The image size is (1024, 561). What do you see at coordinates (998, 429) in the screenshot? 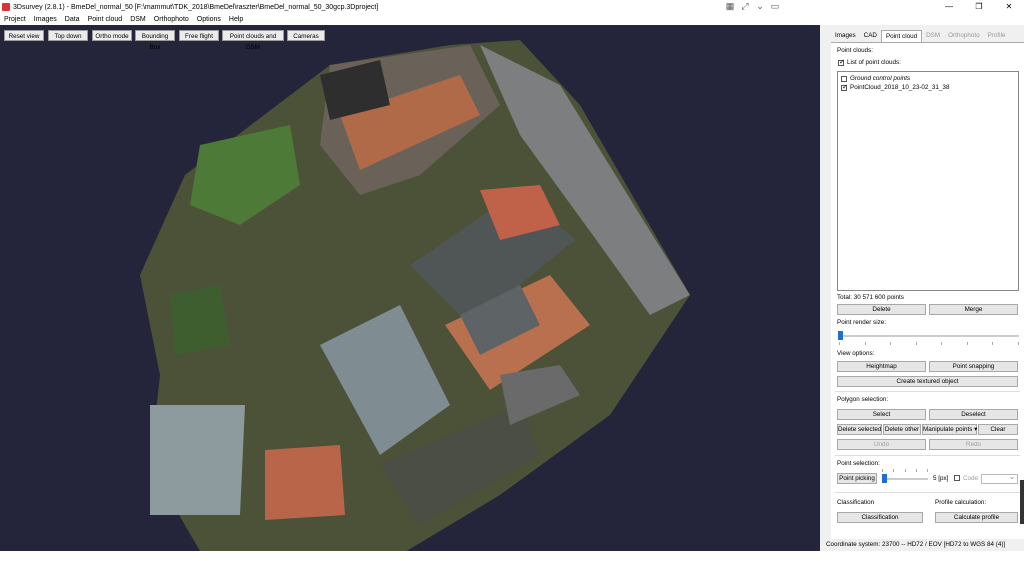
I see `clear-button: Clear` at bounding box center [998, 429].